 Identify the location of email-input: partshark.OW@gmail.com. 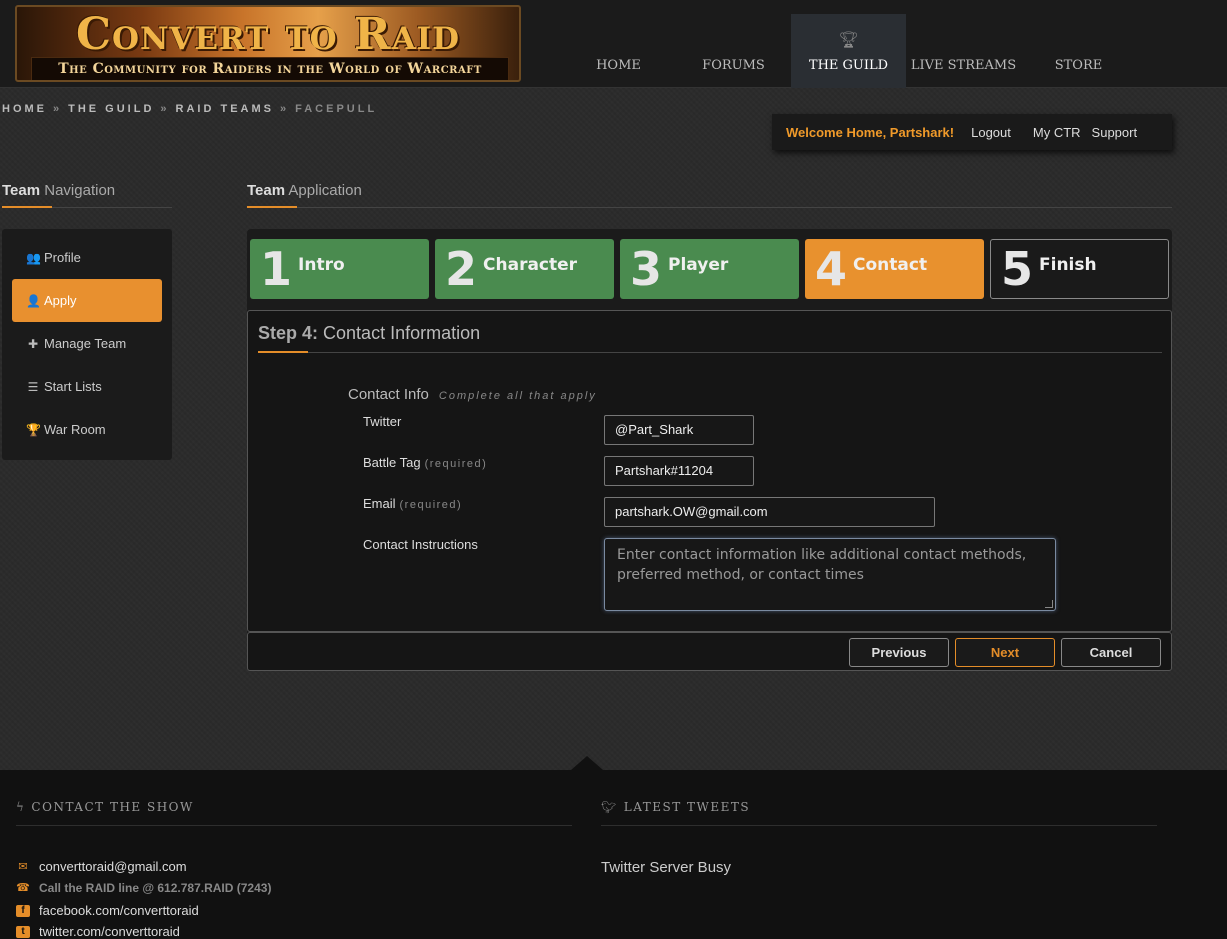
(769, 512).